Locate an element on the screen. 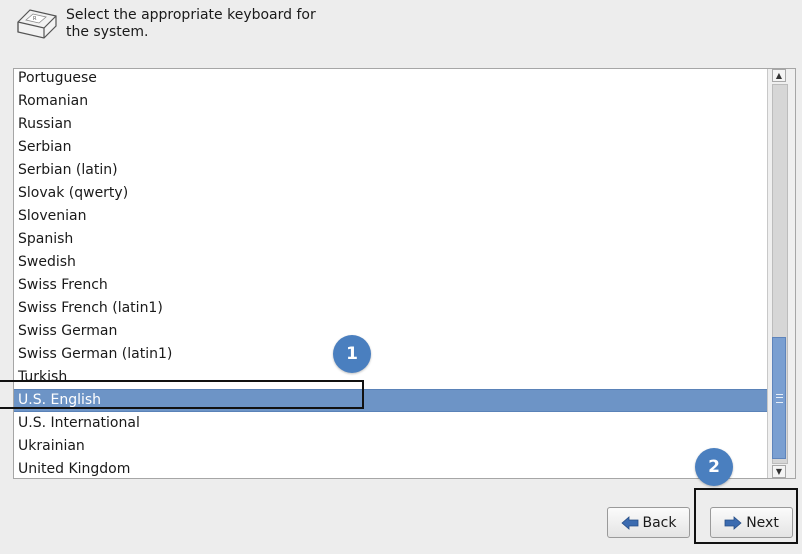  list-scrollbar: ▲ ▼ is located at coordinates (781, 273).